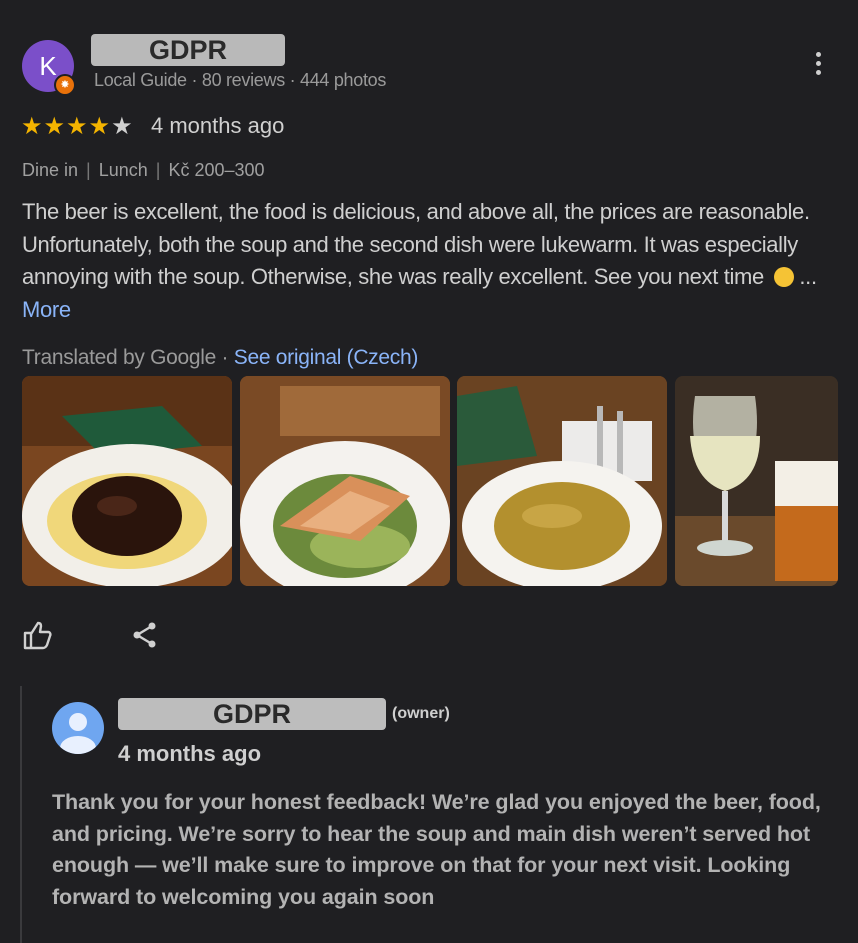 The height and width of the screenshot is (943, 858). I want to click on star-rating: ★★★★★, so click(77, 126).